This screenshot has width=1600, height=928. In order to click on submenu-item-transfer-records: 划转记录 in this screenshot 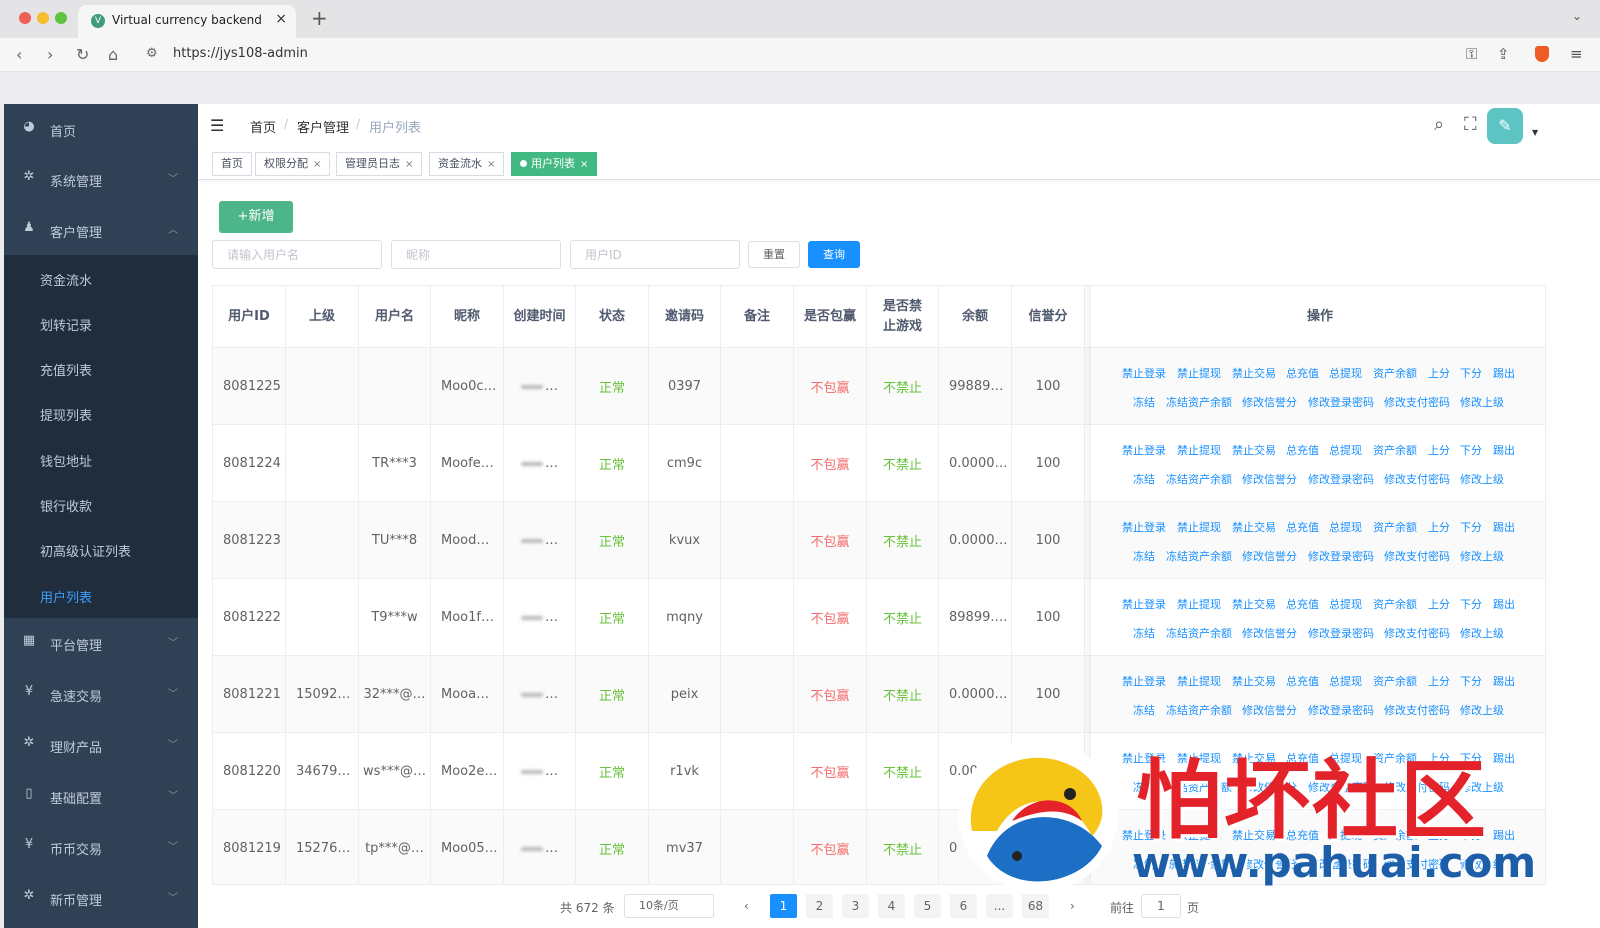, I will do `click(101, 322)`.